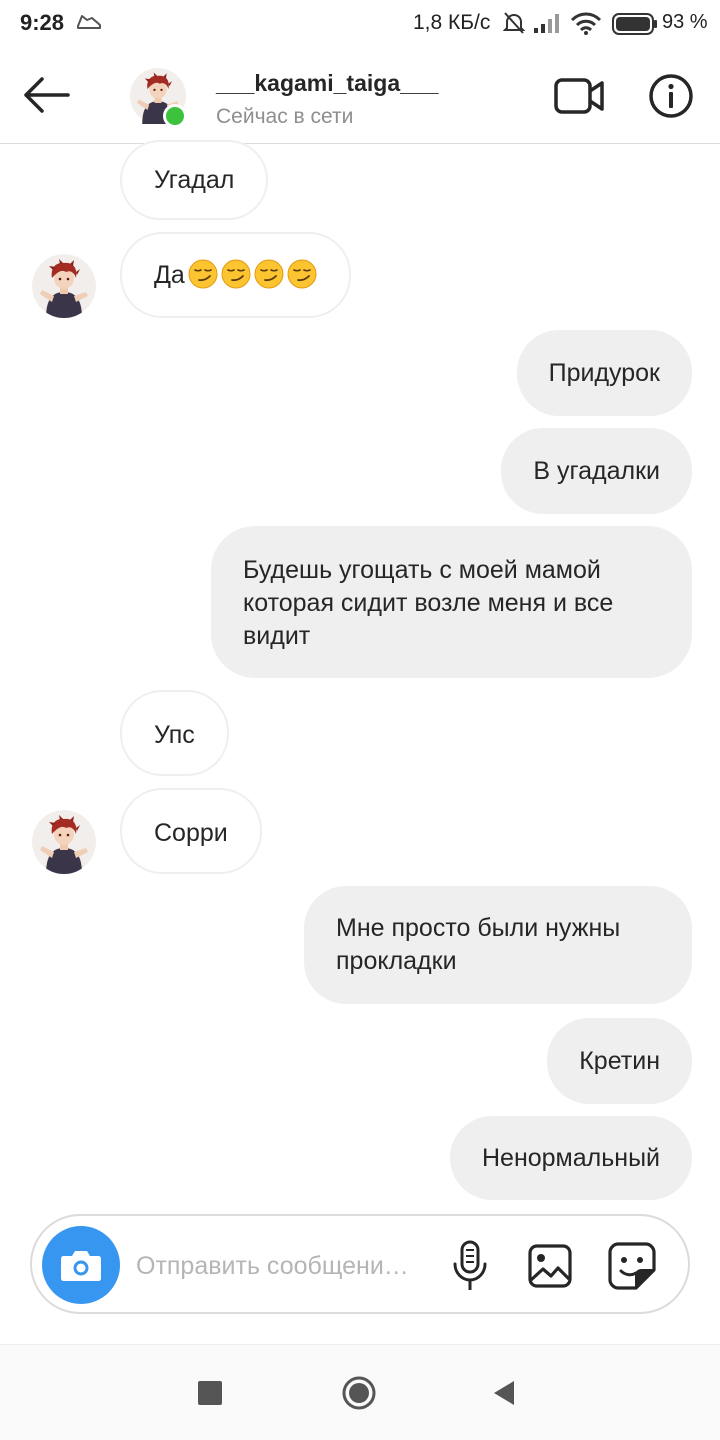 This screenshot has width=720, height=1440. Describe the element at coordinates (210, 1393) in the screenshot. I see `recents-square-icon` at that location.